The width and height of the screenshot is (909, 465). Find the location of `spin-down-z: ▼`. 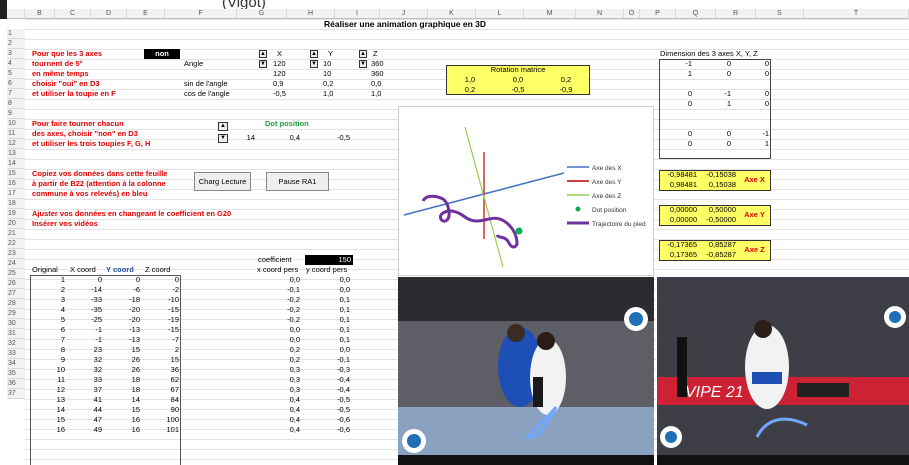

spin-down-z: ▼ is located at coordinates (363, 64).